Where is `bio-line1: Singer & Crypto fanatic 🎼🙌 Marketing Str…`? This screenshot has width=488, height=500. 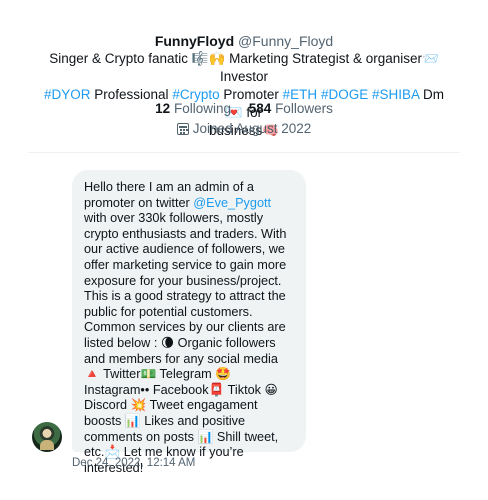
bio-line1: Singer & Crypto fanatic 🎼🙌 Marketing Str… is located at coordinates (244, 67).